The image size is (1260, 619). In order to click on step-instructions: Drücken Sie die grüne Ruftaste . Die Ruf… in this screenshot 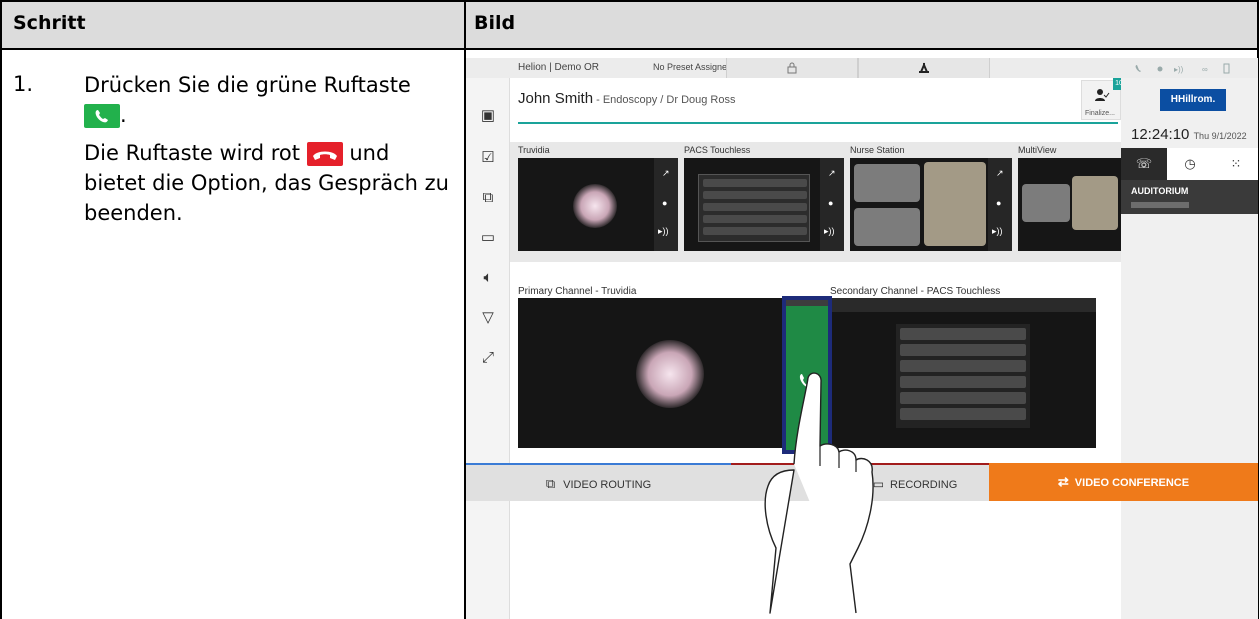, I will do `click(271, 153)`.